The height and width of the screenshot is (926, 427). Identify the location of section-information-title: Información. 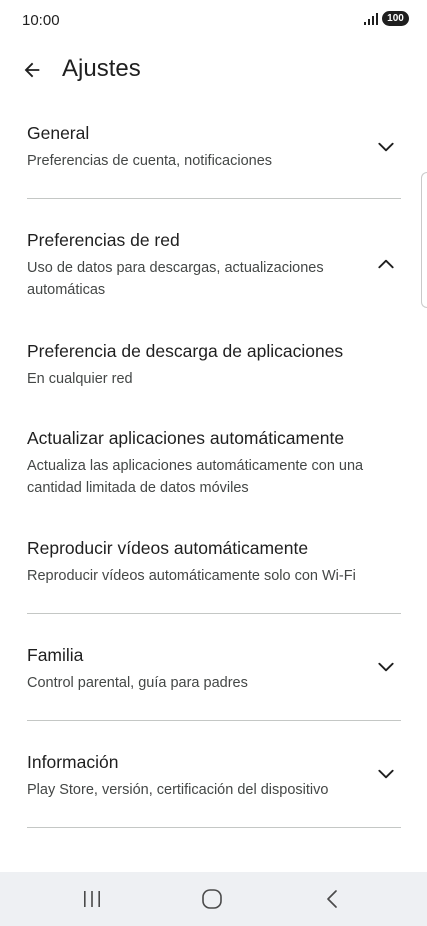
(73, 762).